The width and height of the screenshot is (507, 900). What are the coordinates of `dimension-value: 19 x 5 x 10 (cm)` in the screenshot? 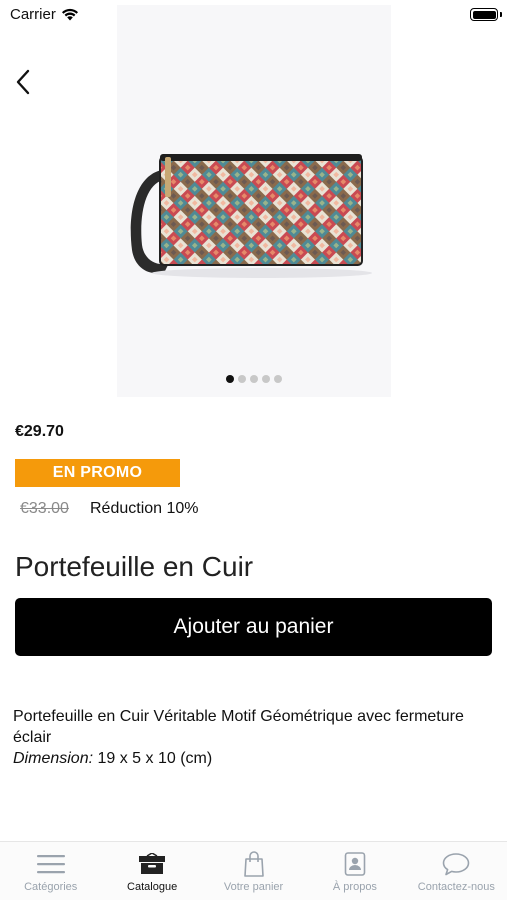 It's located at (155, 758).